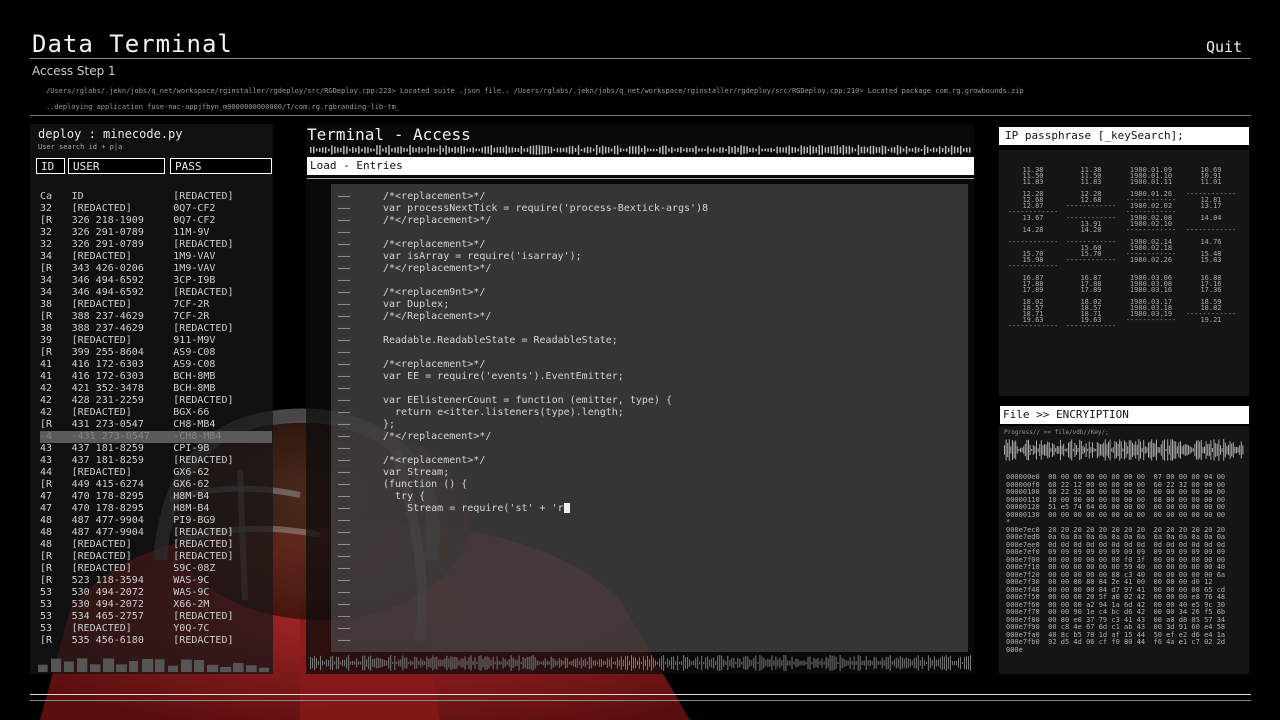 The image size is (1280, 720). I want to click on table-row: 38 [REDACTED] 7CF-2R, so click(156, 305).